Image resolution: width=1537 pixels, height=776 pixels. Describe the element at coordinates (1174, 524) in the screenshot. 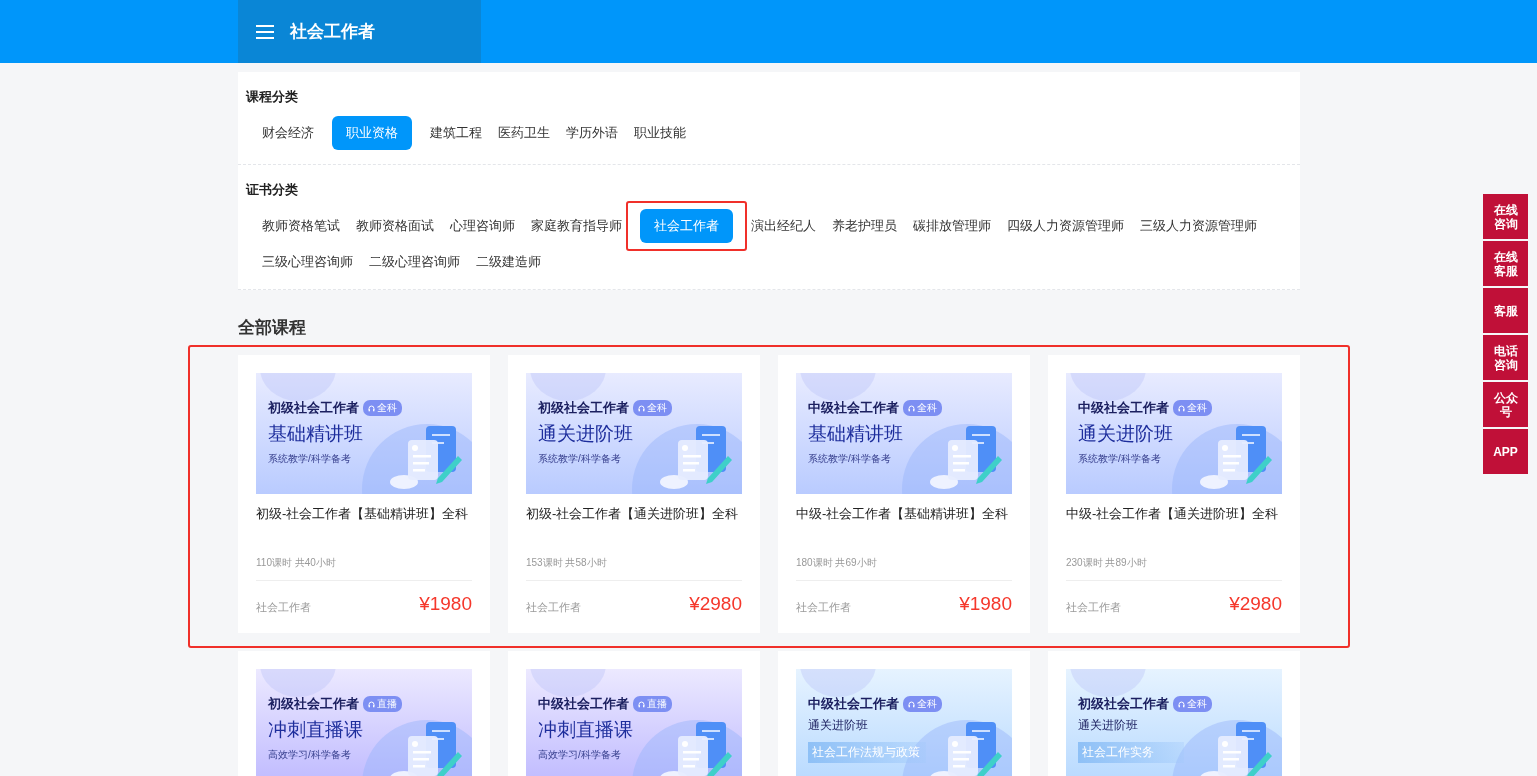

I see `course-title: 中级-社会工作者【通关进阶班】全科` at that location.